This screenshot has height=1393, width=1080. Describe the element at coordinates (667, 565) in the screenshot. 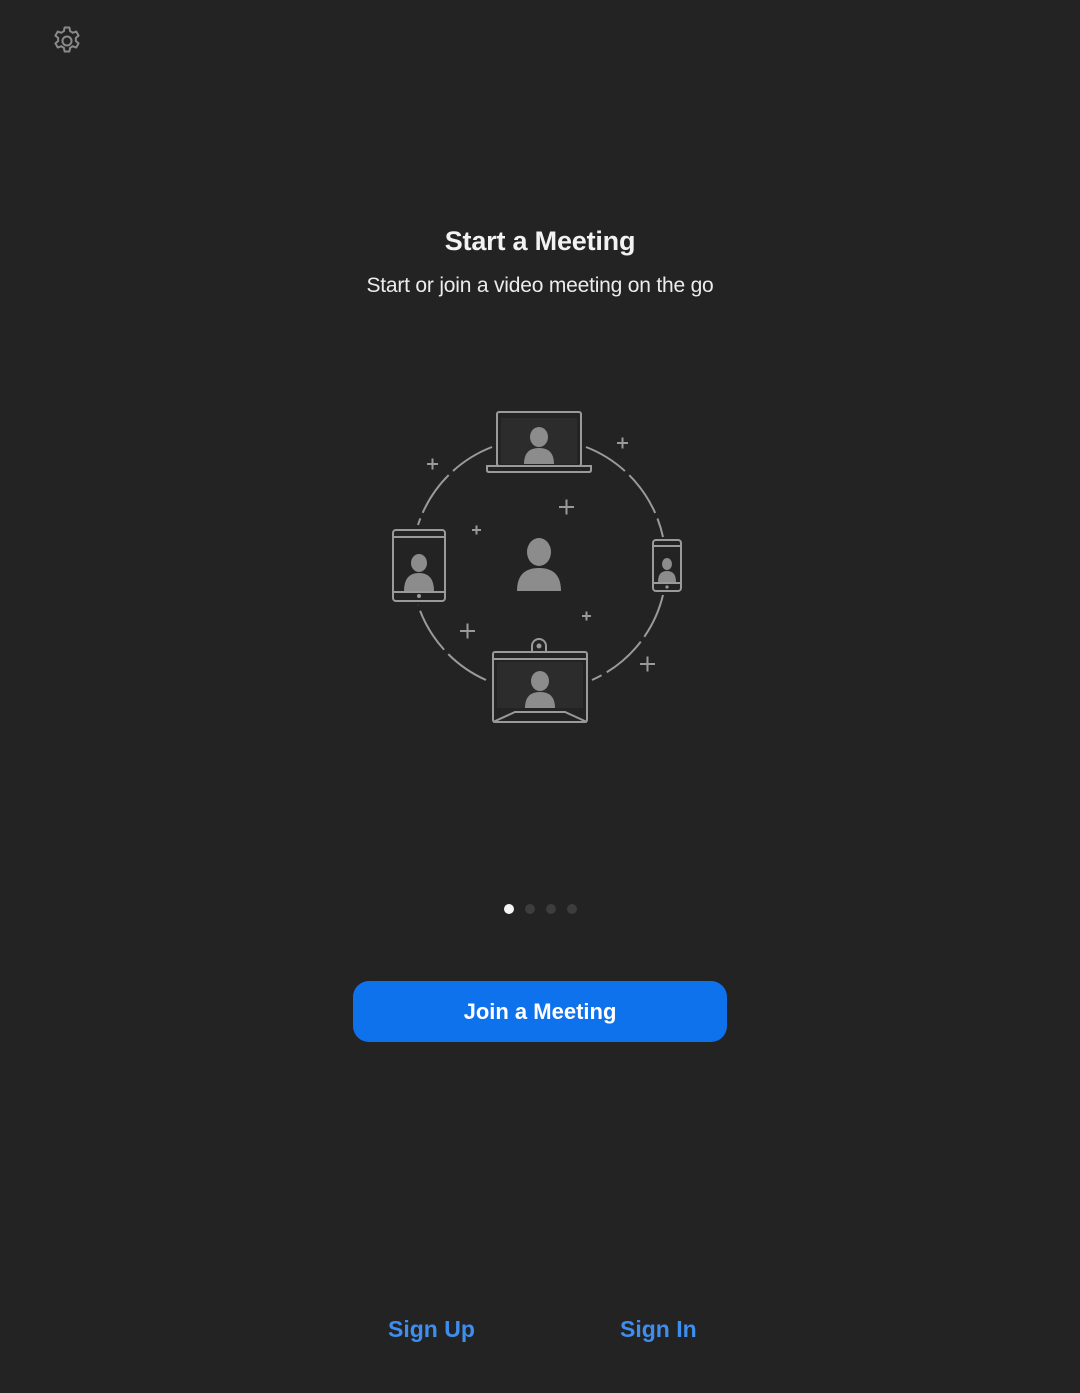

I see `phone-device-icon` at that location.